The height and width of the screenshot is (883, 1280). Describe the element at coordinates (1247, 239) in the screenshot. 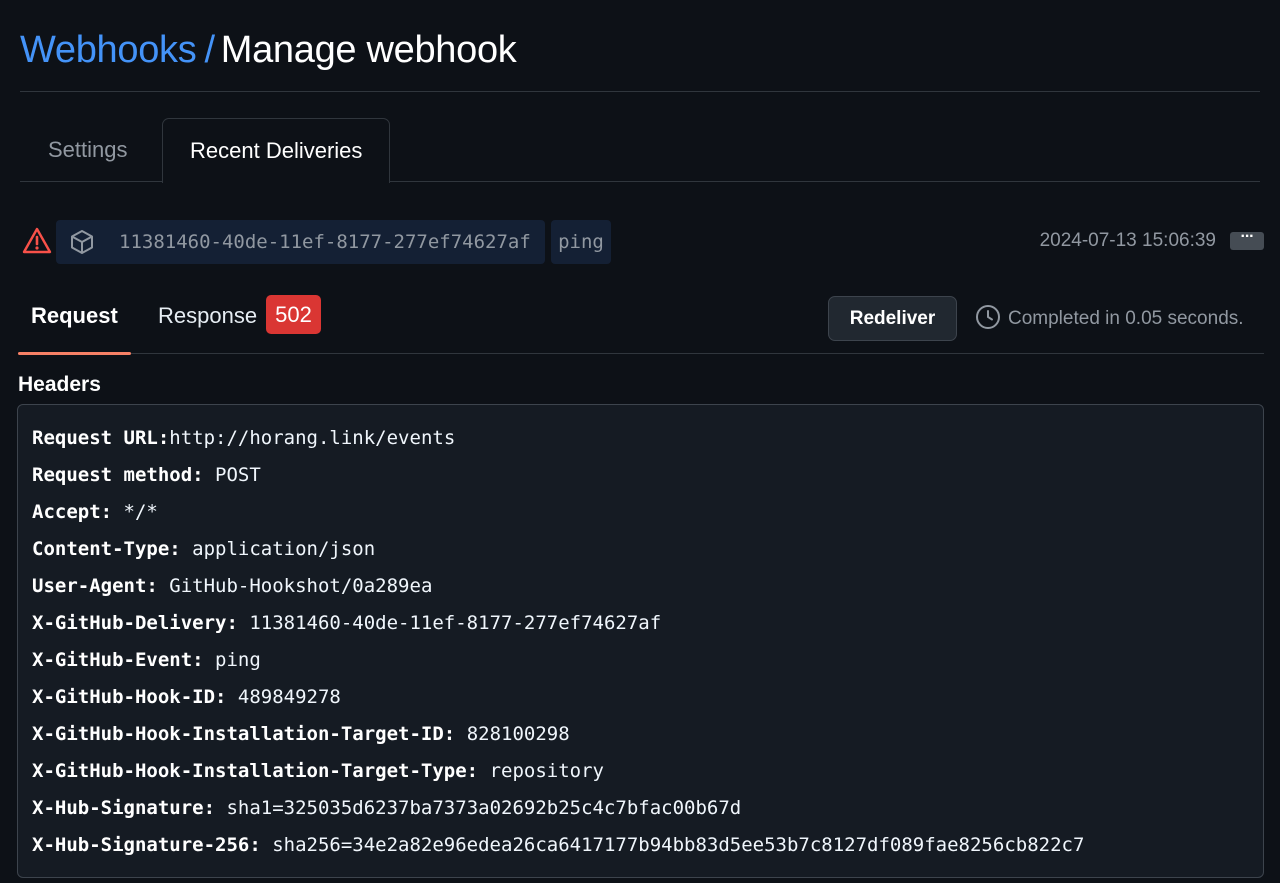

I see `more-options-button: ···` at that location.